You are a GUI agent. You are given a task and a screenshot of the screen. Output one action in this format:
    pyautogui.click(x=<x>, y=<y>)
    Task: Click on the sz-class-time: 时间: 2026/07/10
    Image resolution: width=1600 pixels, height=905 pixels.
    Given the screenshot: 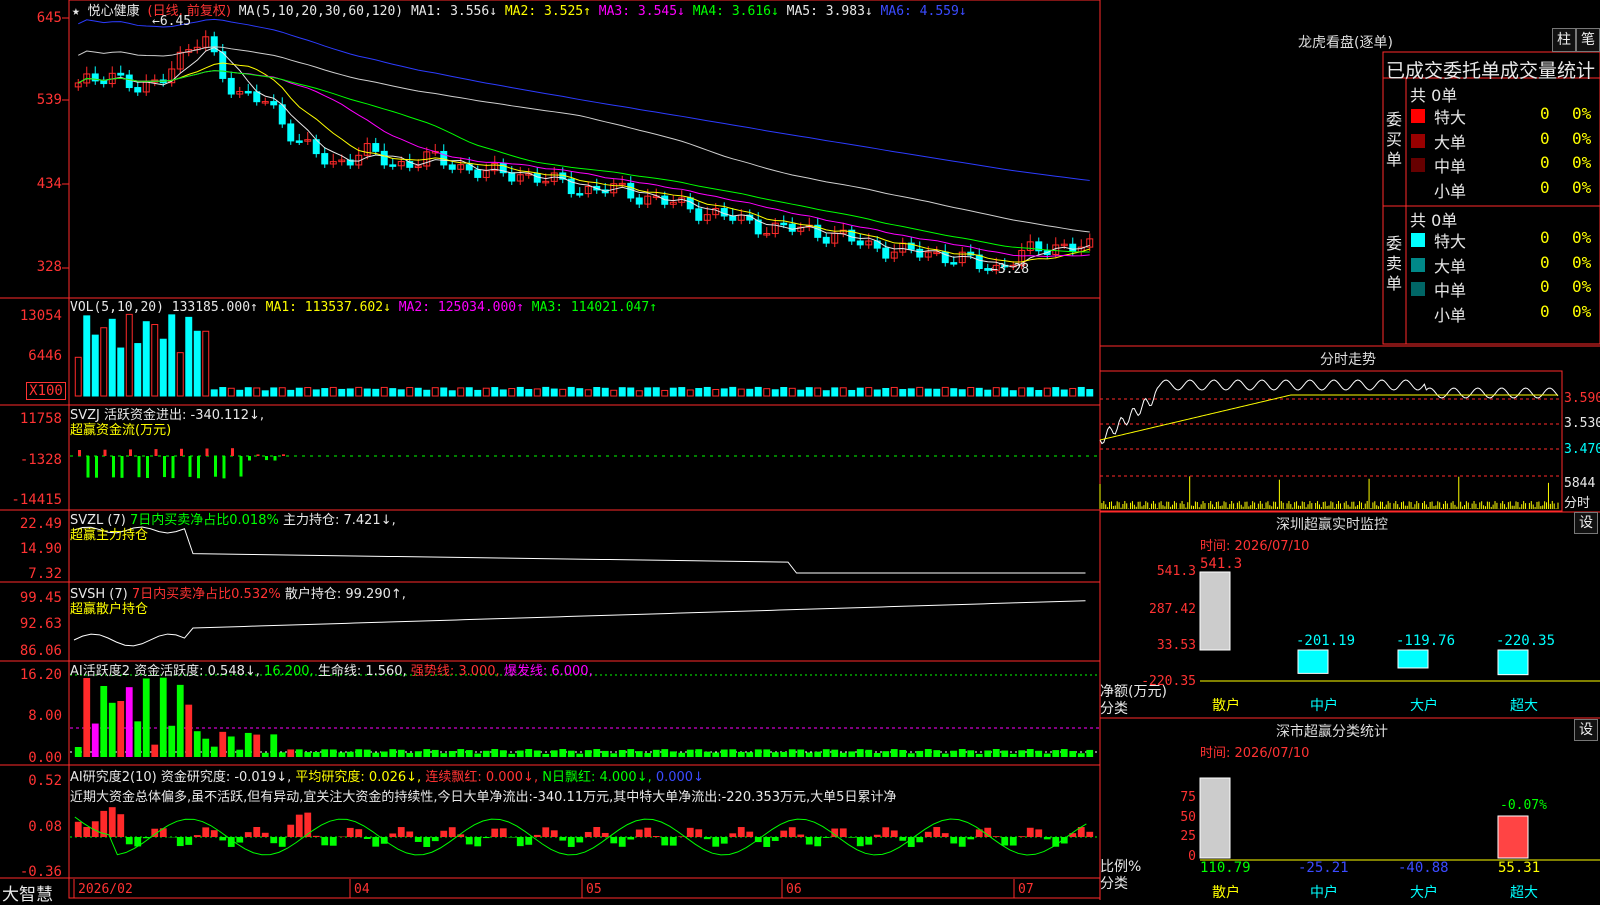 What is the action you would take?
    pyautogui.click(x=1254, y=751)
    